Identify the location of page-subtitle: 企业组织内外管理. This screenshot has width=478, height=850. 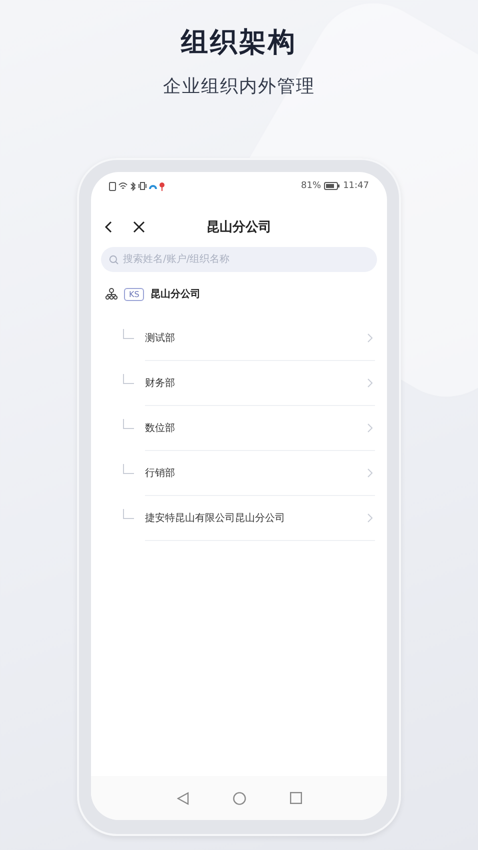
(239, 86).